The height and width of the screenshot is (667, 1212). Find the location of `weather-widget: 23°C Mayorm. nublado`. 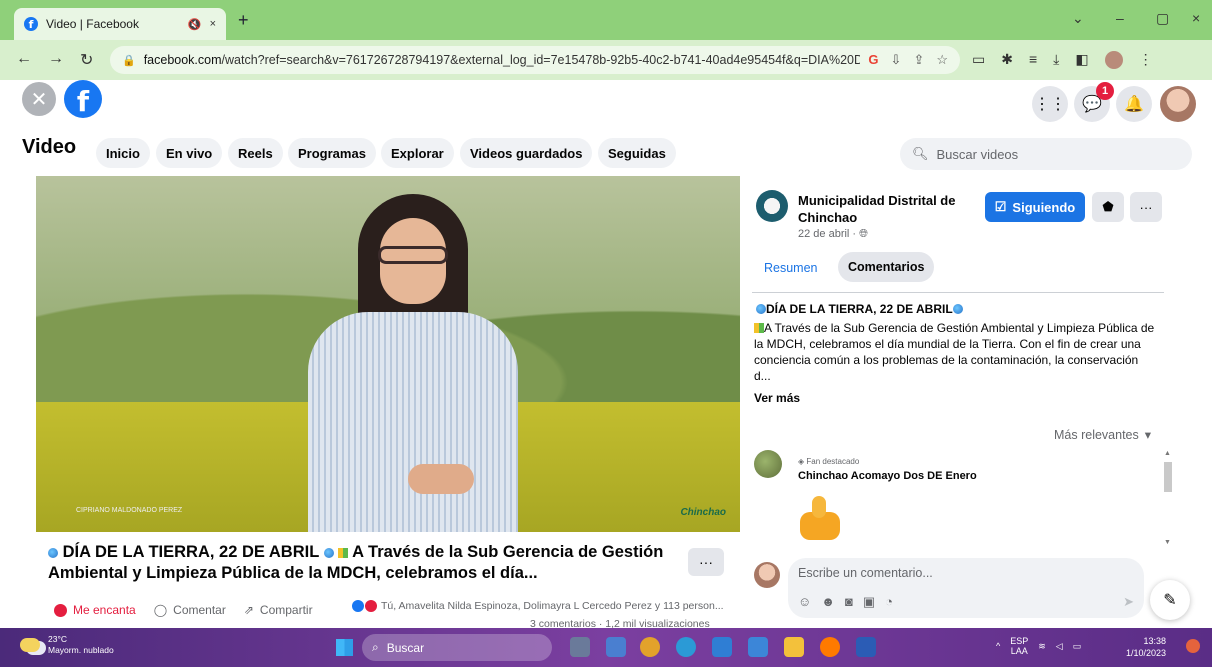

weather-widget: 23°C Mayorm. nublado is located at coordinates (67, 645).